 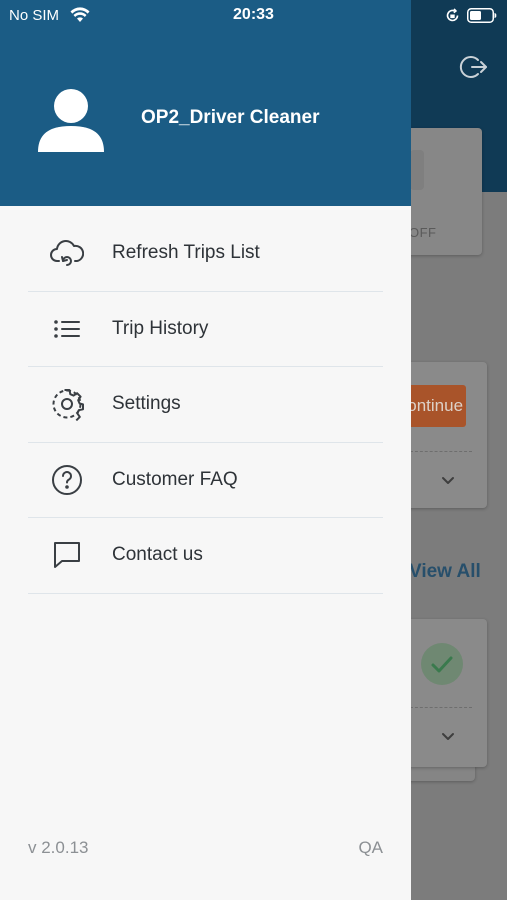 What do you see at coordinates (442, 664) in the screenshot?
I see `check-icon` at bounding box center [442, 664].